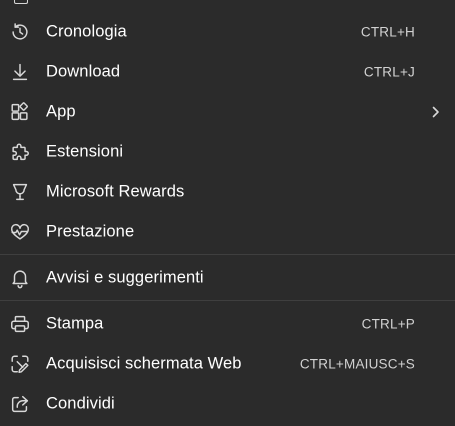 The image size is (455, 426). I want to click on menu-item-label: Acquisisci schermata Web, so click(144, 363).